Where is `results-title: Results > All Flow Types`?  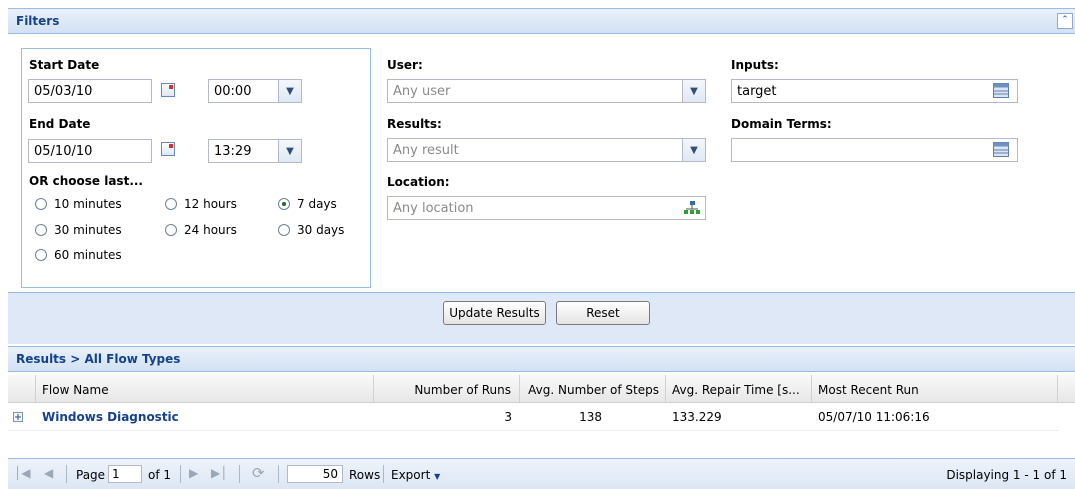 results-title: Results > All Flow Types is located at coordinates (98, 359).